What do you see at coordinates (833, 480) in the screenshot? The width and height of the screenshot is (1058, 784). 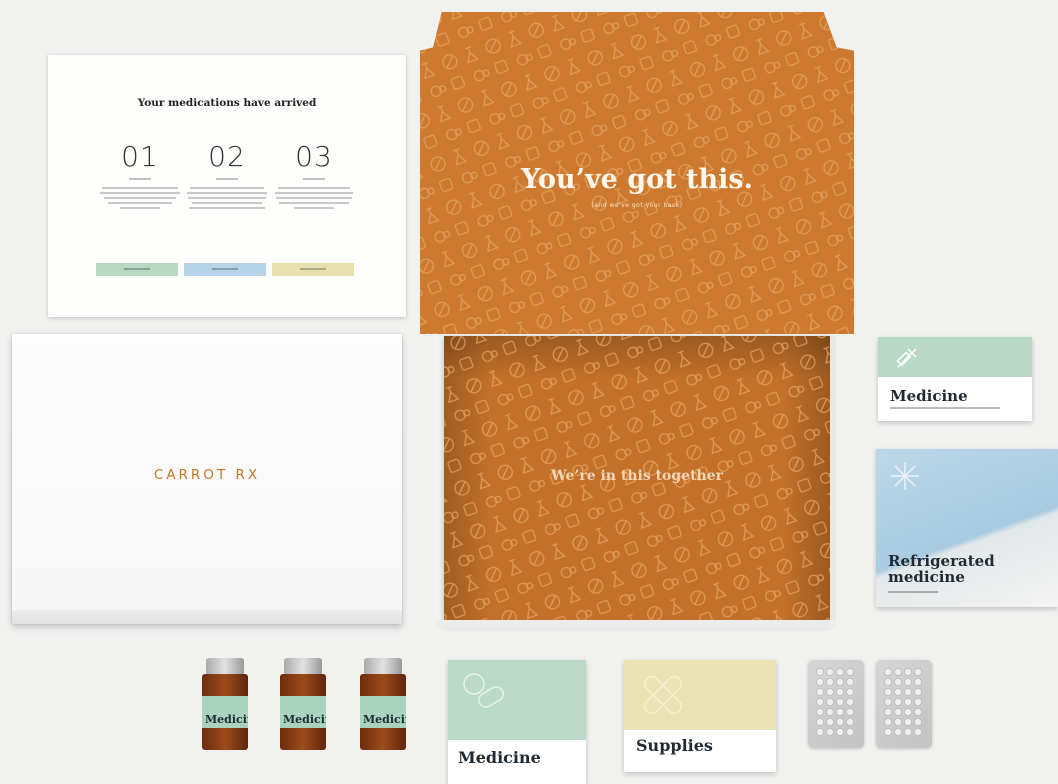 I see `box-wall-right` at bounding box center [833, 480].